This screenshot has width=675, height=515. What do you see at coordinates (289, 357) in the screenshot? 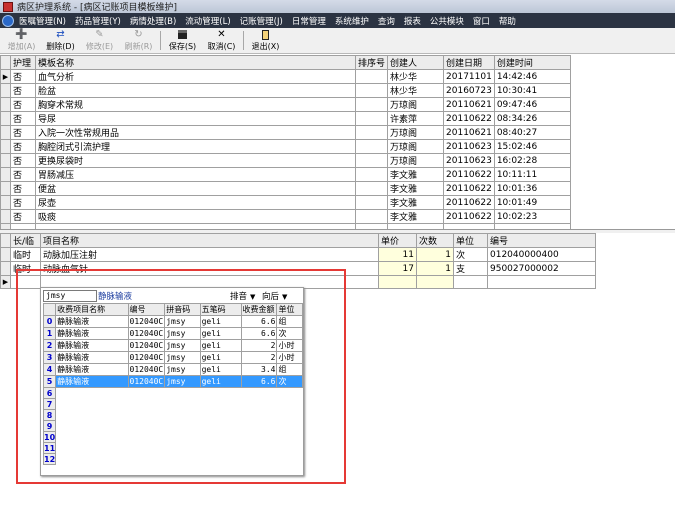
I see `cell-charge-unit: 小时` at bounding box center [289, 357].